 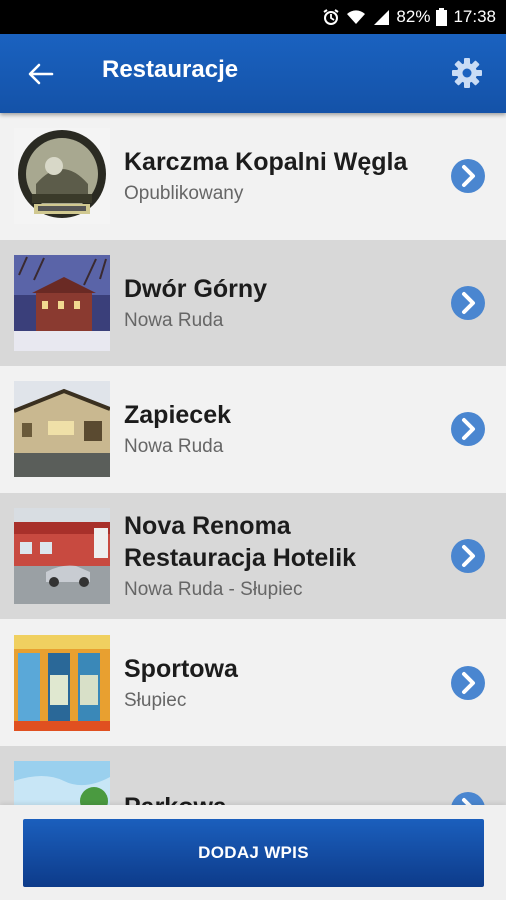 What do you see at coordinates (331, 17) in the screenshot?
I see `alarm-icon` at bounding box center [331, 17].